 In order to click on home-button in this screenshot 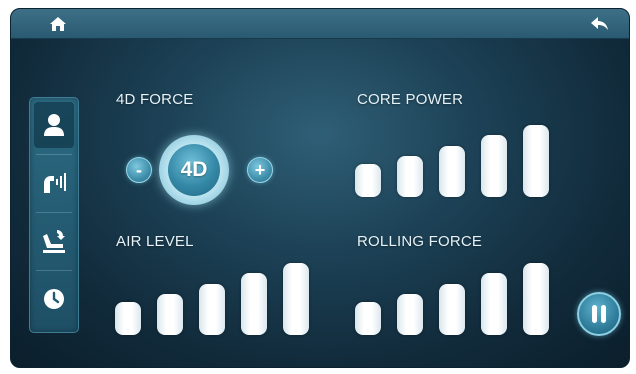, I will do `click(58, 24)`.